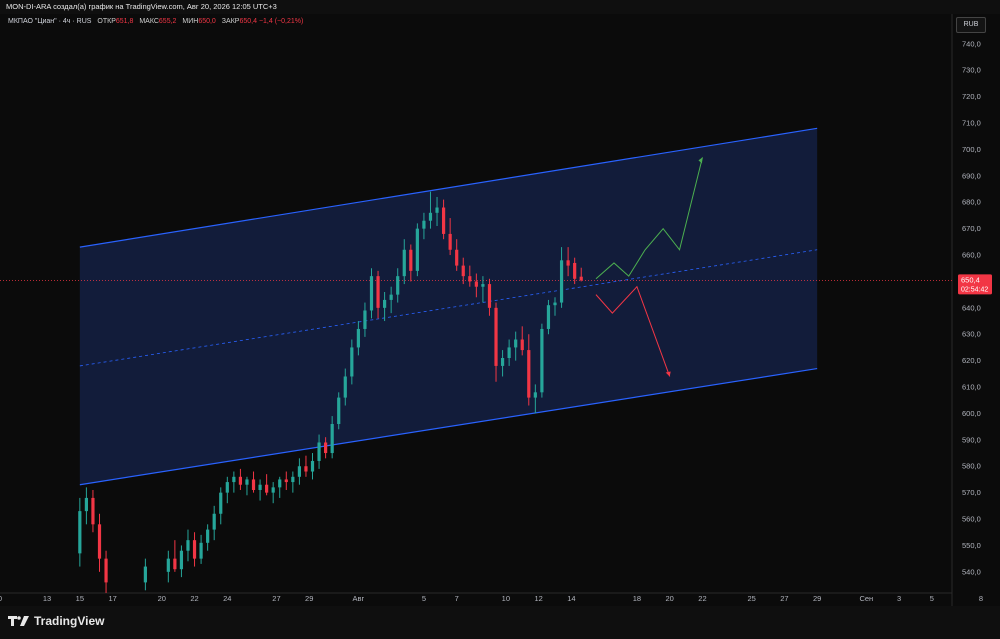 Image resolution: width=1000 pixels, height=639 pixels. I want to click on x-tick-label: 22, so click(194, 598).